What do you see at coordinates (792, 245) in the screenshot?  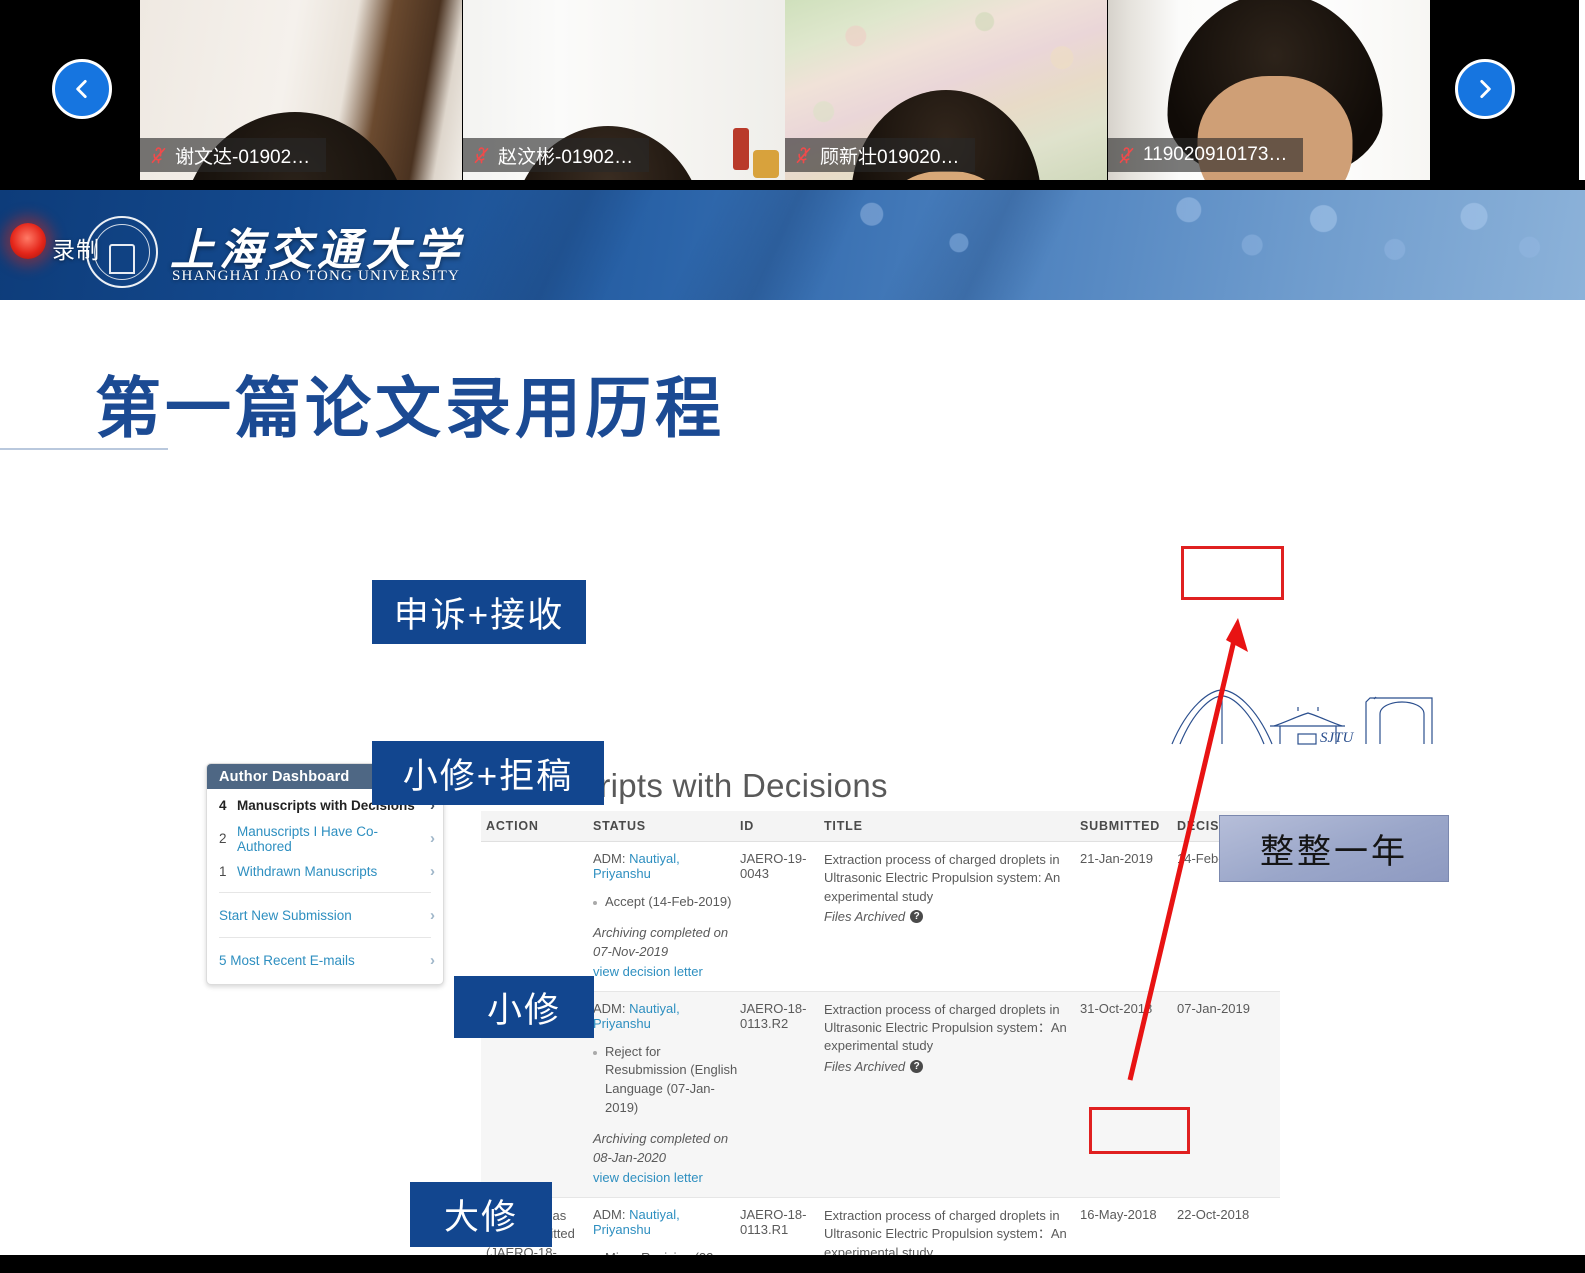 I see `sjtu-banner: 录制 上海交通大学 SHANGHAI JIAO TONG UNIVERSITY` at bounding box center [792, 245].